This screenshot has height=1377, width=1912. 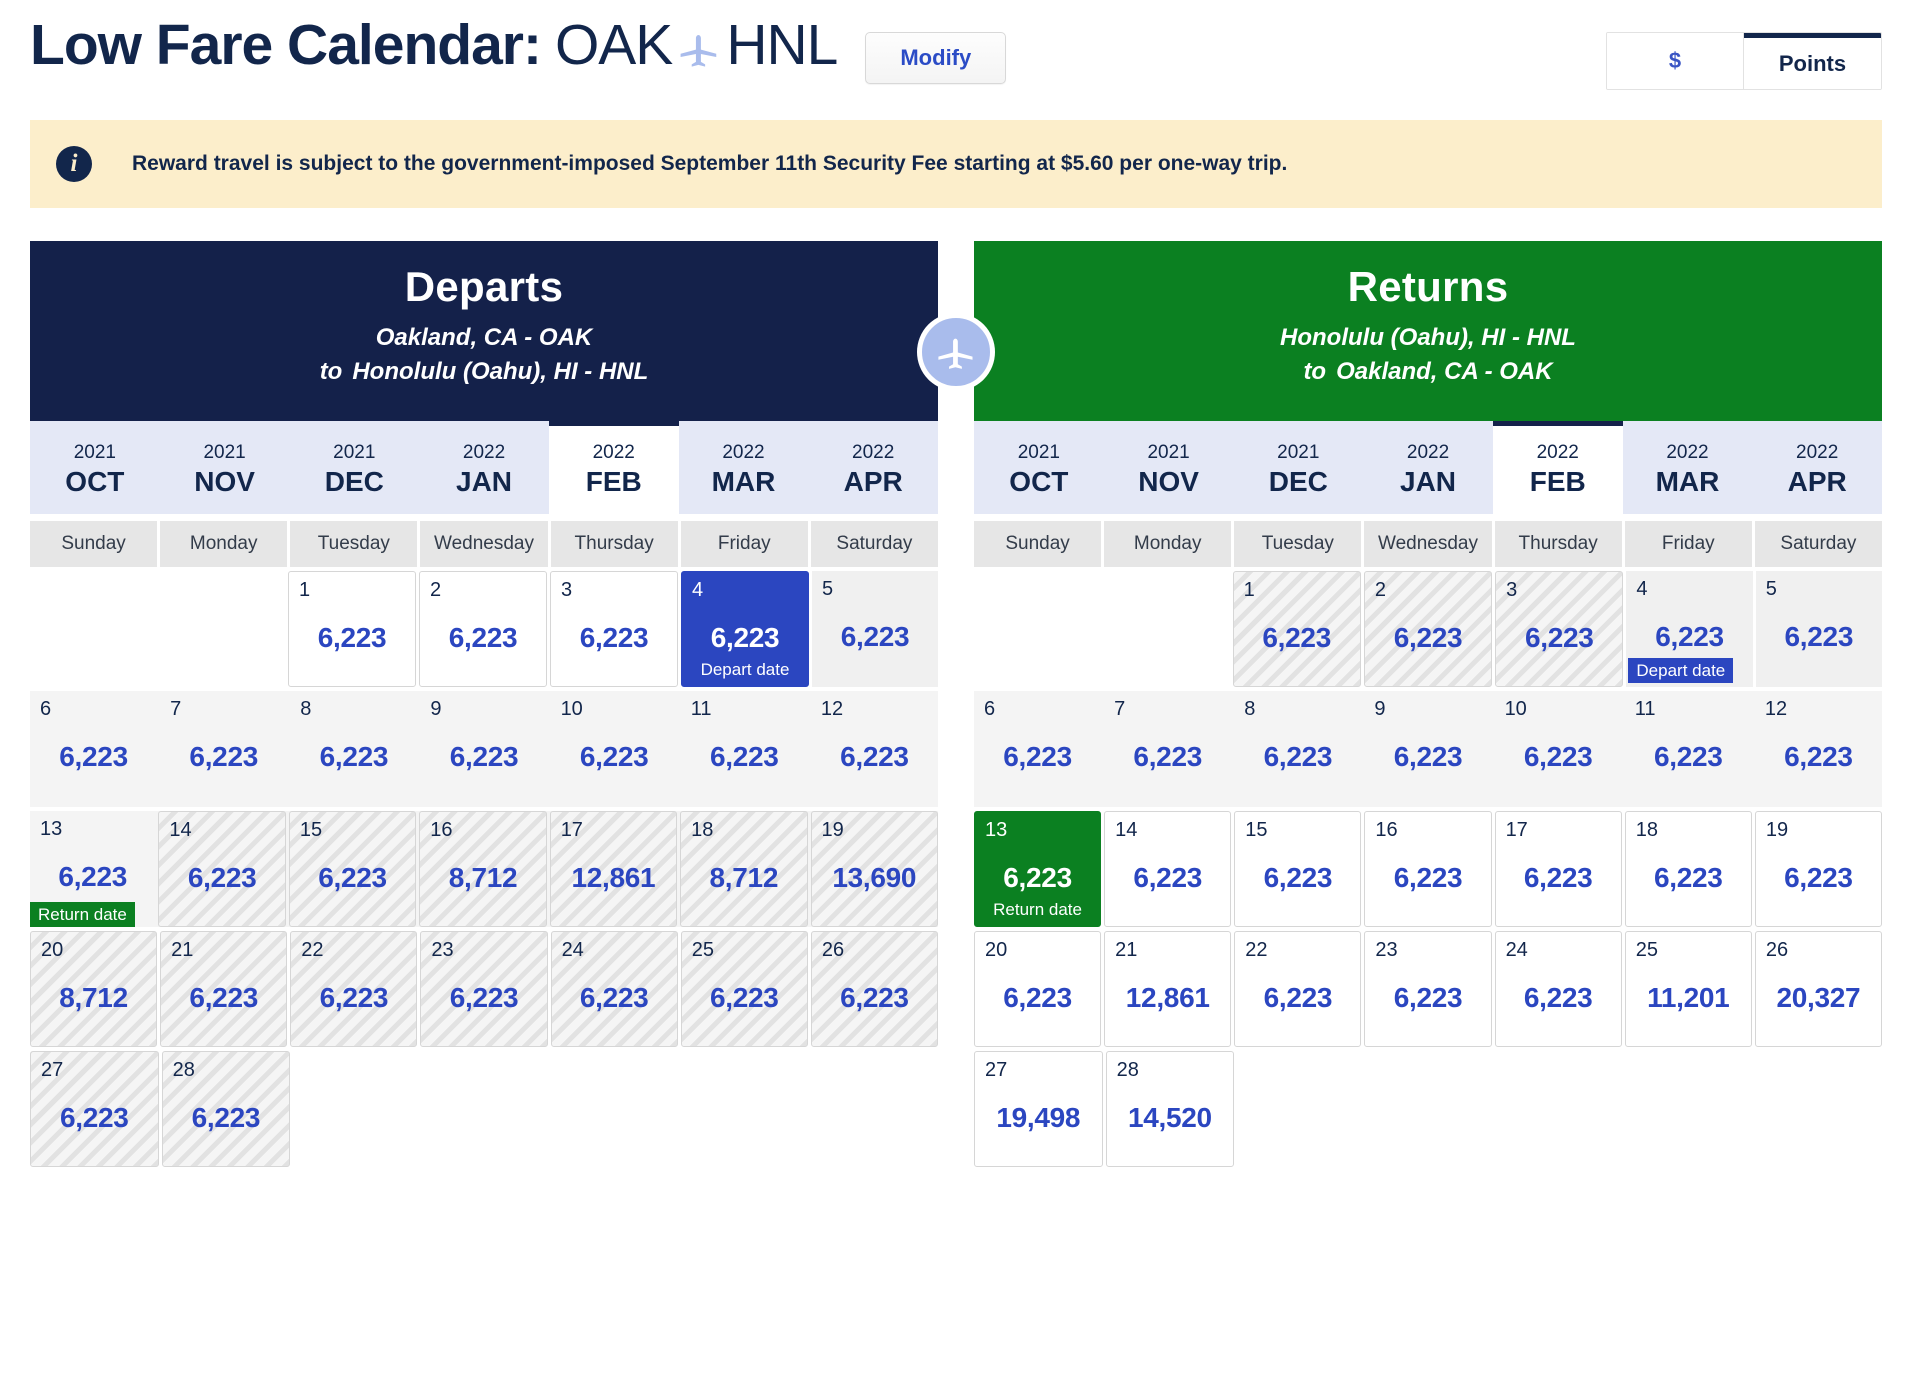 I want to click on calendar-day-cell: 16 6,223, so click(x=1428, y=869).